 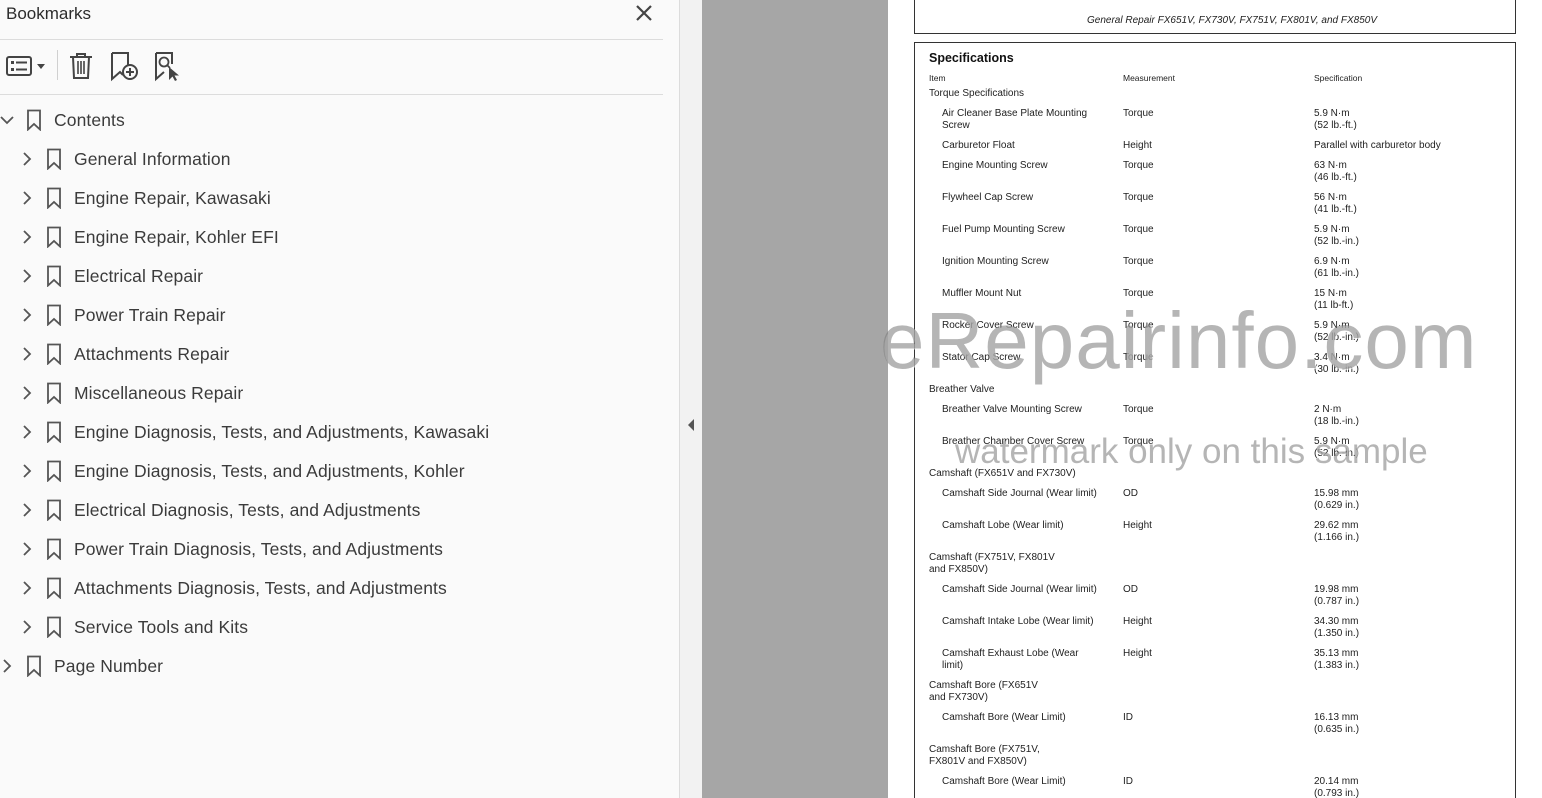 I want to click on spec-value: (0.793 in.), so click(x=1337, y=793).